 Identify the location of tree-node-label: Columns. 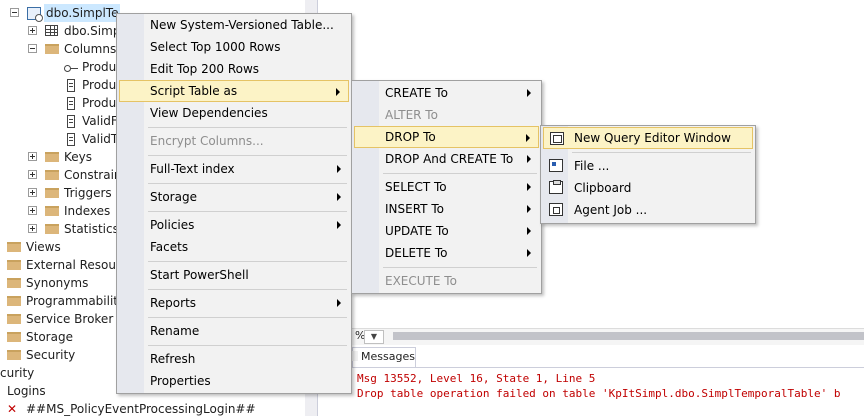
(90, 49).